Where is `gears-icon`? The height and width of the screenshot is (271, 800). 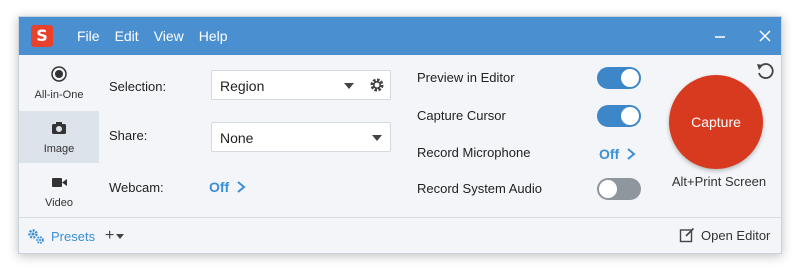 gears-icon is located at coordinates (36, 236).